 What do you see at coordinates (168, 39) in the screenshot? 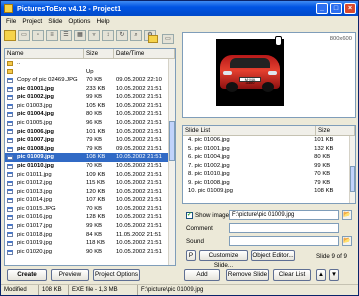
I see `computer-icon: ▭` at bounding box center [168, 39].